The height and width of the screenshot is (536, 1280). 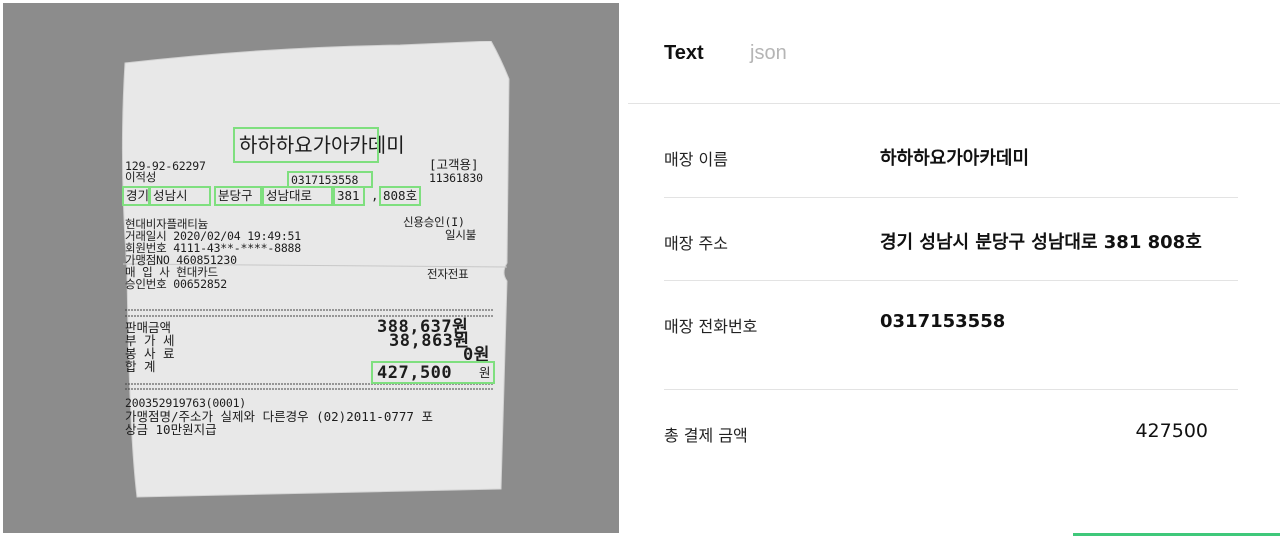 I want to click on store-name-value: 하하하요가아카데미, so click(x=955, y=158).